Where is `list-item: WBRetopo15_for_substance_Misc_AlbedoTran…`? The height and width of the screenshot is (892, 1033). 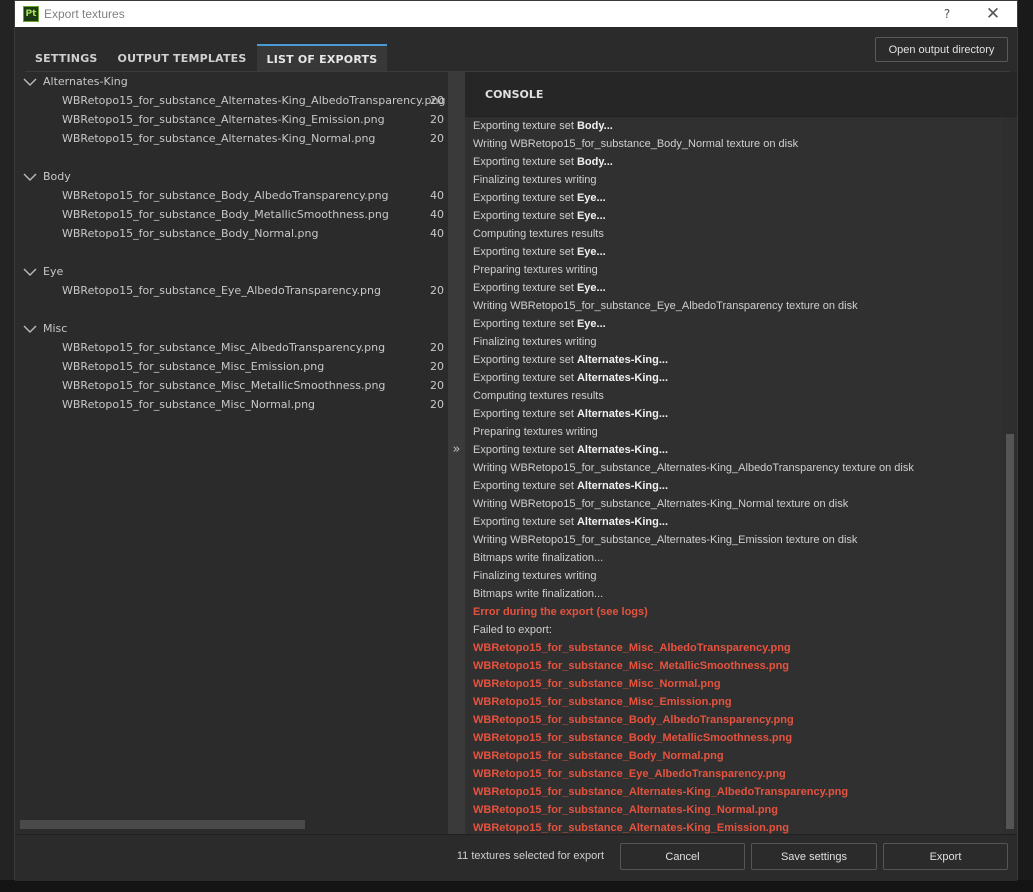 list-item: WBRetopo15_for_substance_Misc_AlbedoTran… is located at coordinates (231, 347).